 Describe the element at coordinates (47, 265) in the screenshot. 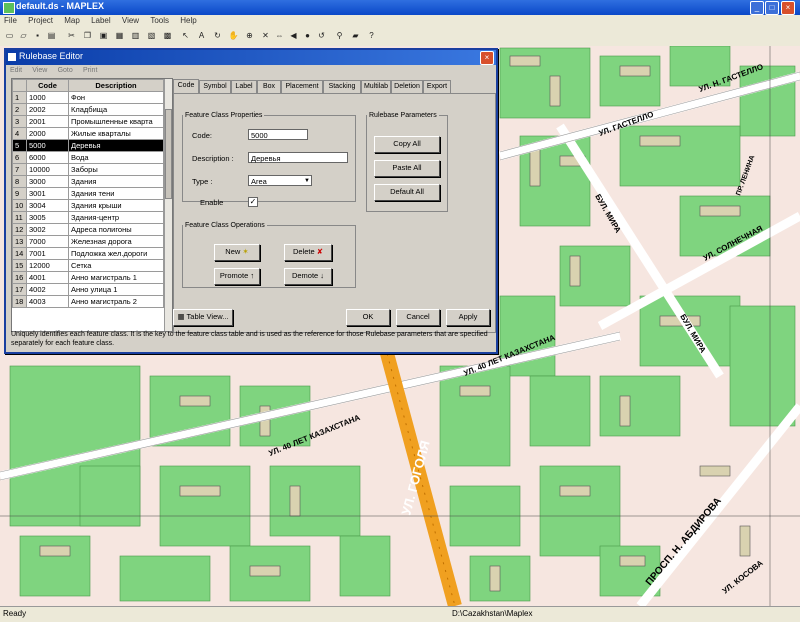

I see `row-code: 12000` at that location.